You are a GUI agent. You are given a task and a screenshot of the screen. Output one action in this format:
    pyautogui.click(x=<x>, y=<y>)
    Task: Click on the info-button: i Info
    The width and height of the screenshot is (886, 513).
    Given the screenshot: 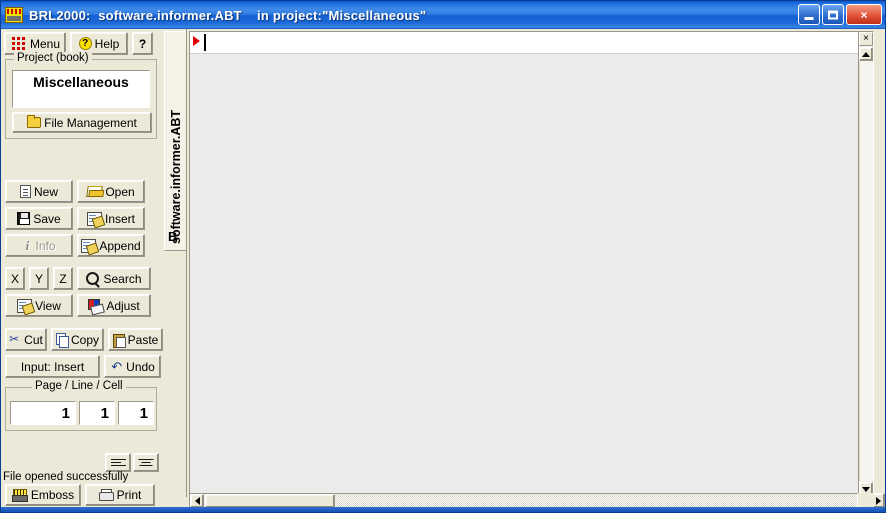 What is the action you would take?
    pyautogui.click(x=39, y=245)
    